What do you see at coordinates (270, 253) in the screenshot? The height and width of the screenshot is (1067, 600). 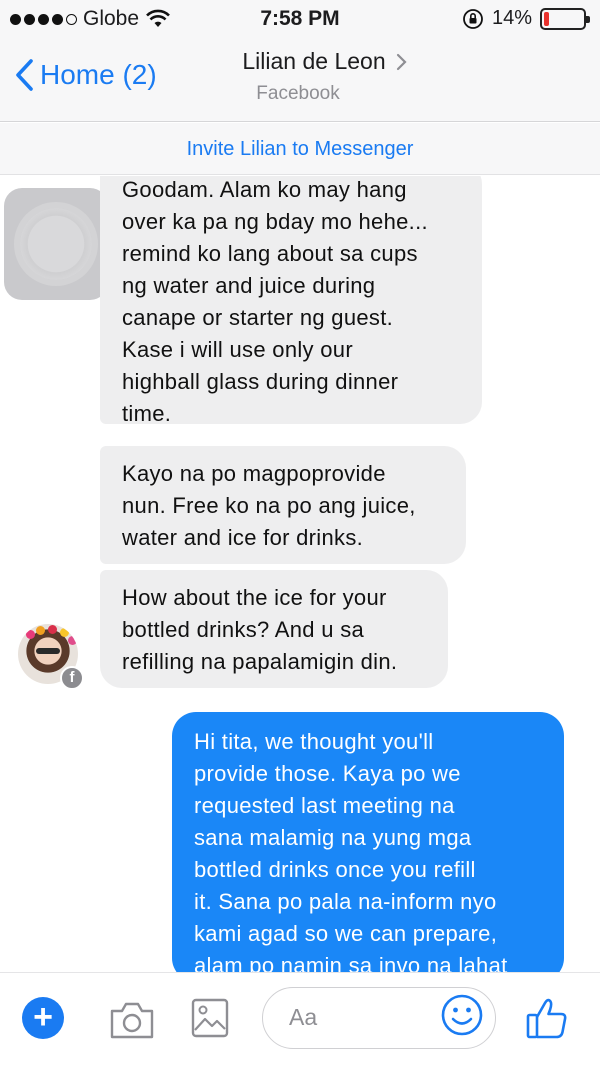 I see `message-line: remind ko lang about sa cups` at bounding box center [270, 253].